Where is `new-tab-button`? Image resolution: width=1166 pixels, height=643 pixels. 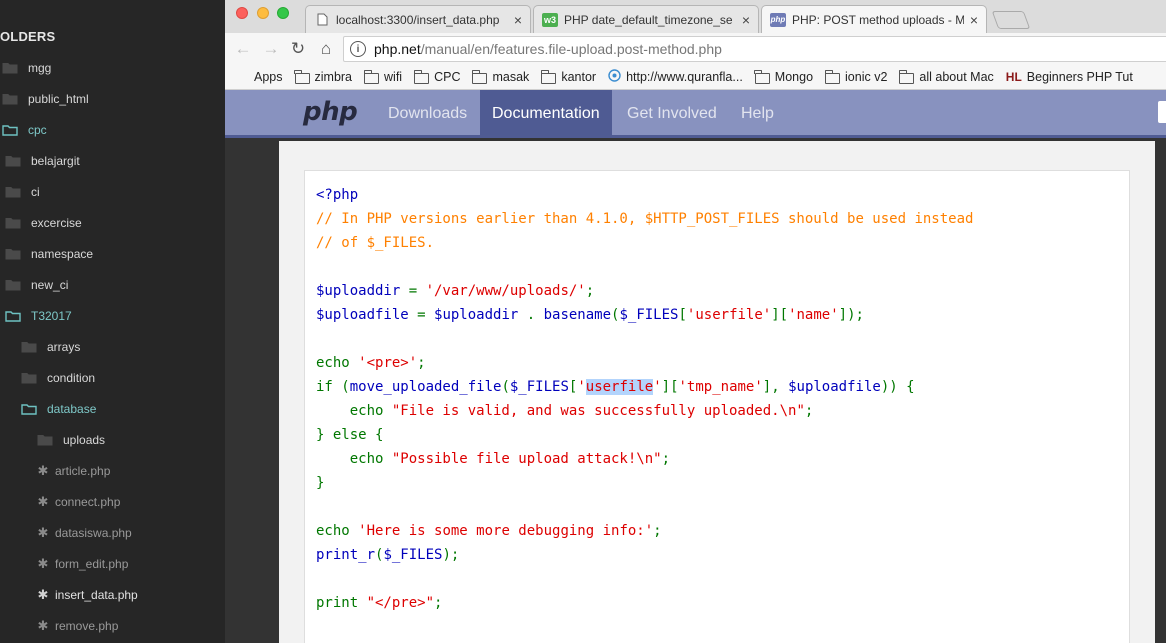
new-tab-button is located at coordinates (1011, 20).